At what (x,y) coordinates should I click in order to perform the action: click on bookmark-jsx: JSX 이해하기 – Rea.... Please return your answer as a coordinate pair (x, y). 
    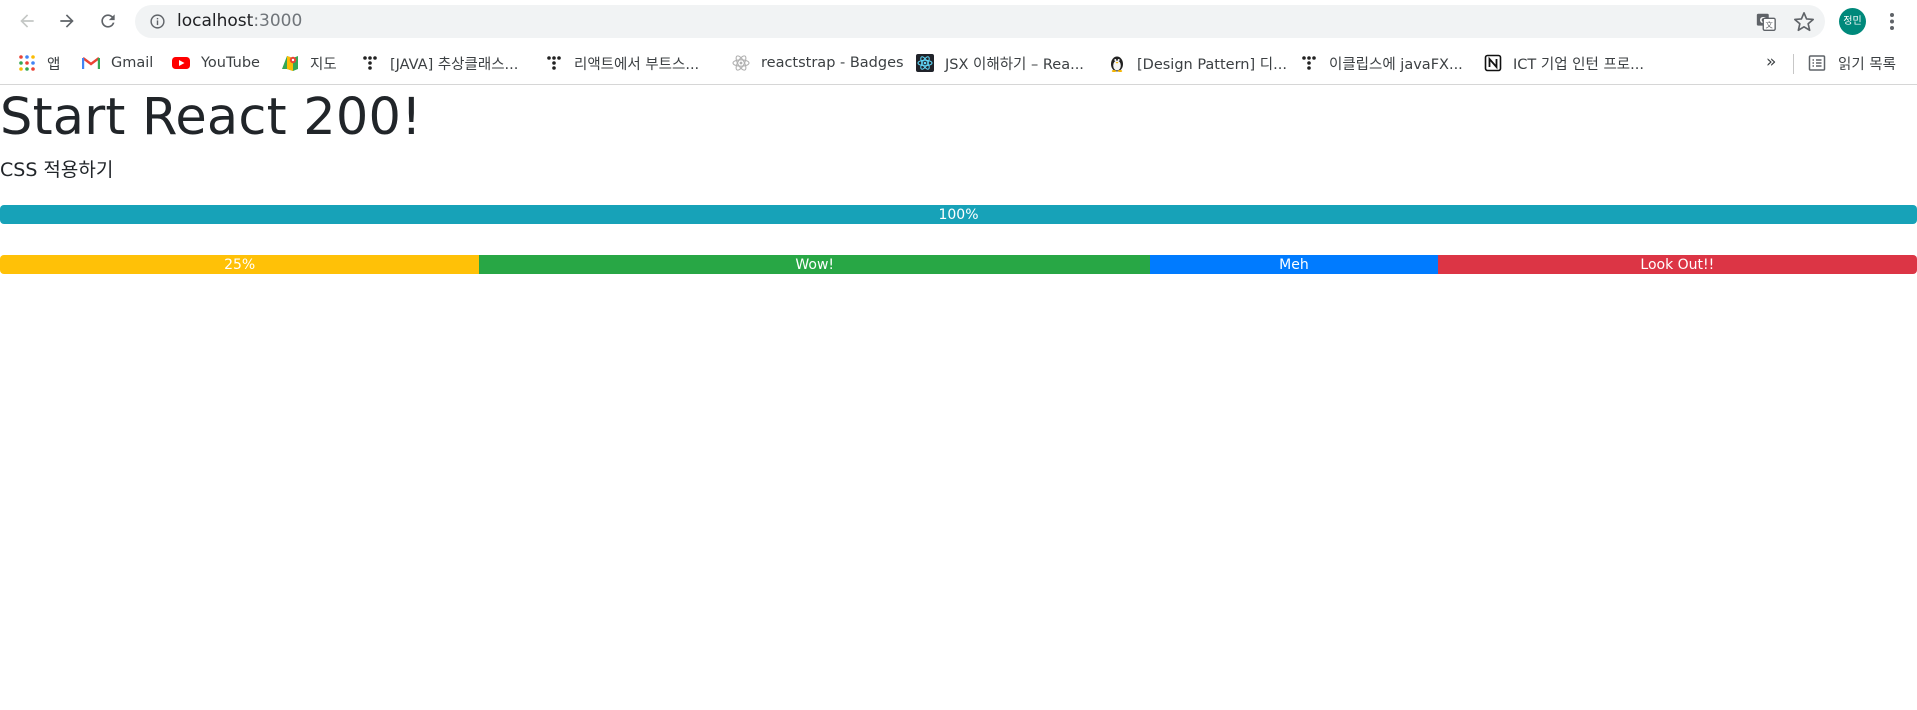
    Looking at the image, I should click on (1000, 63).